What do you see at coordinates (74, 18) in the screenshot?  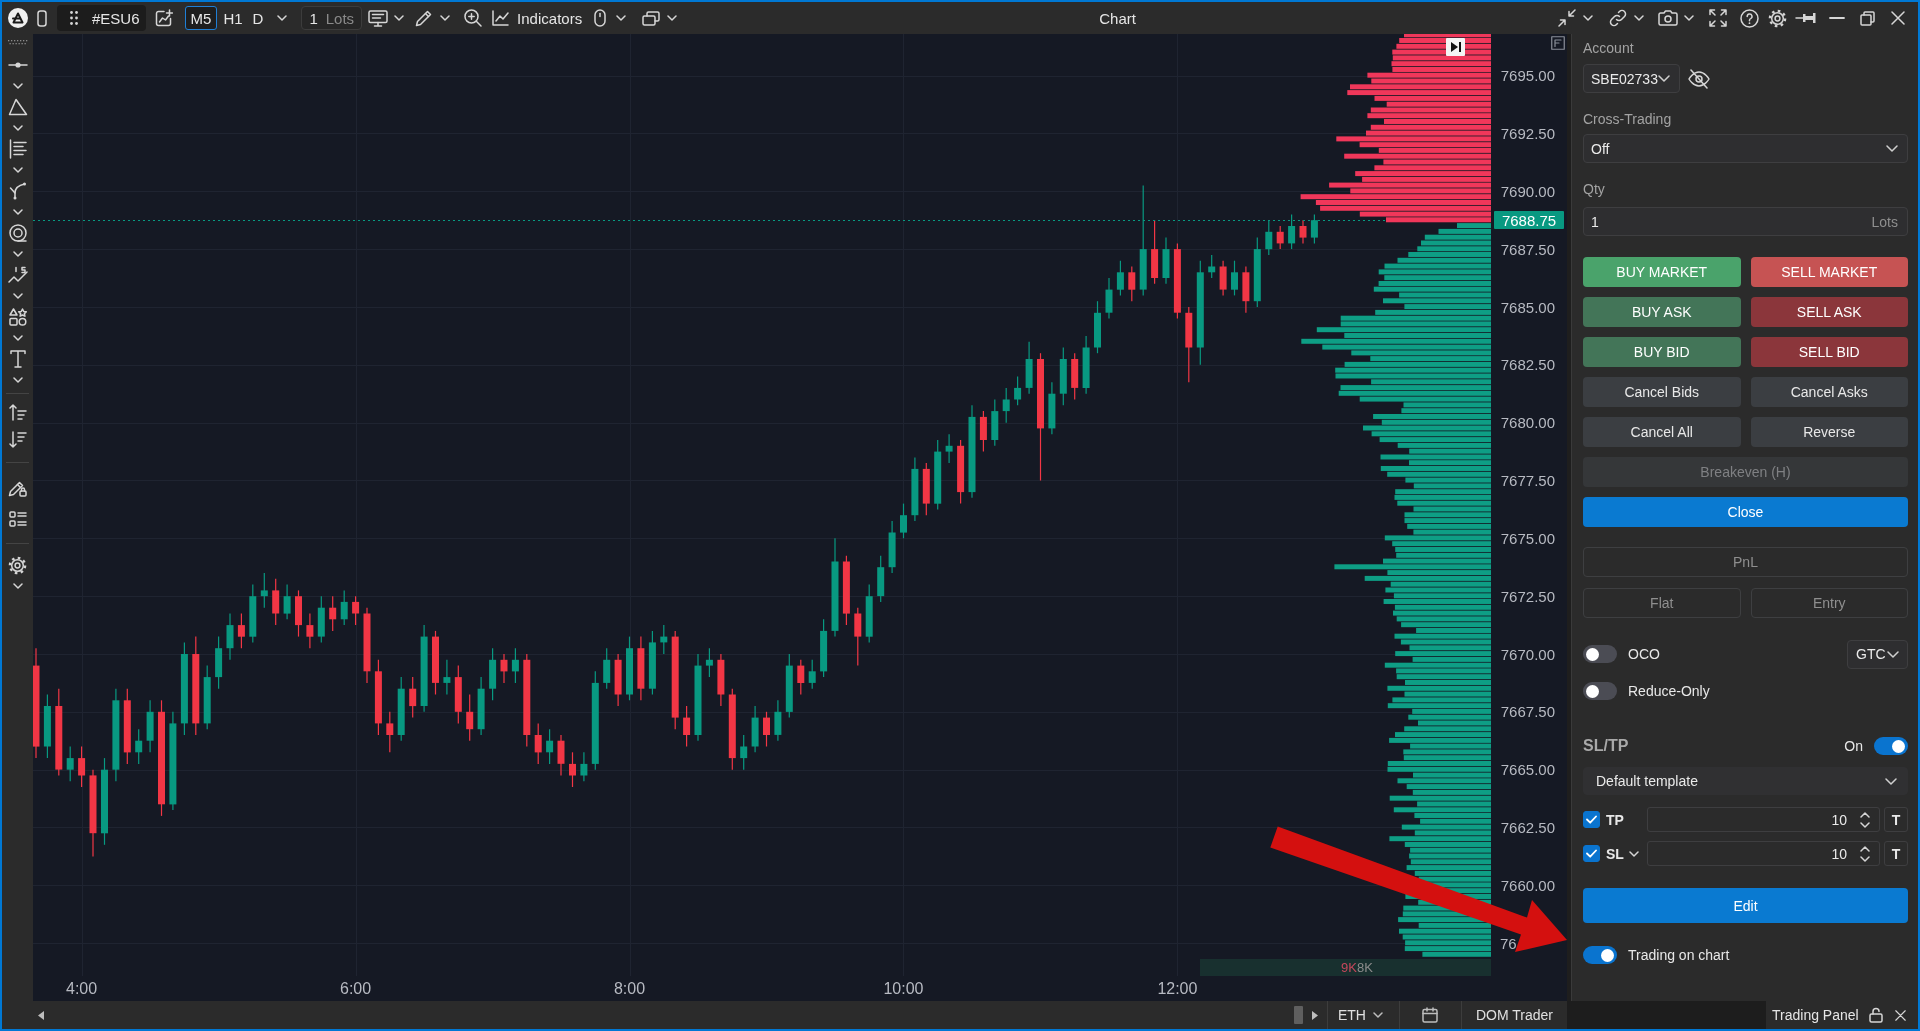 I see `grip-icon` at bounding box center [74, 18].